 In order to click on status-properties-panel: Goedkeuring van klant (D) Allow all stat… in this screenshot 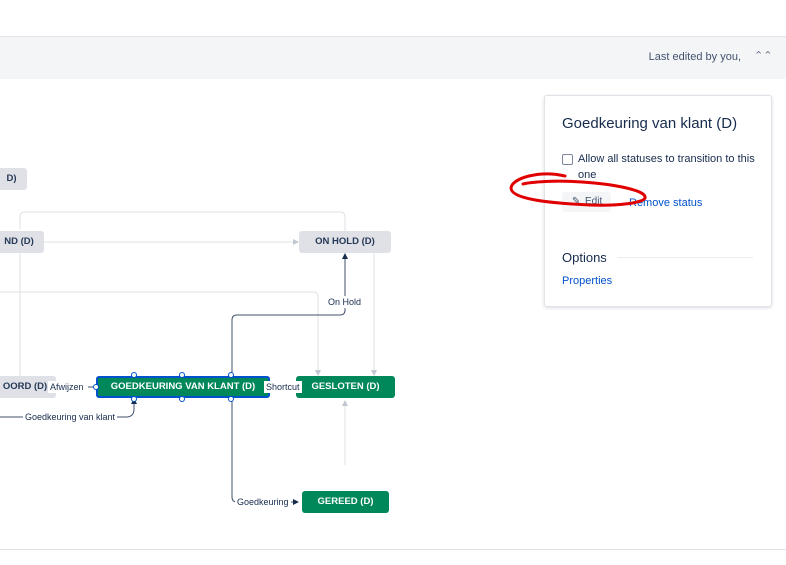, I will do `click(658, 201)`.